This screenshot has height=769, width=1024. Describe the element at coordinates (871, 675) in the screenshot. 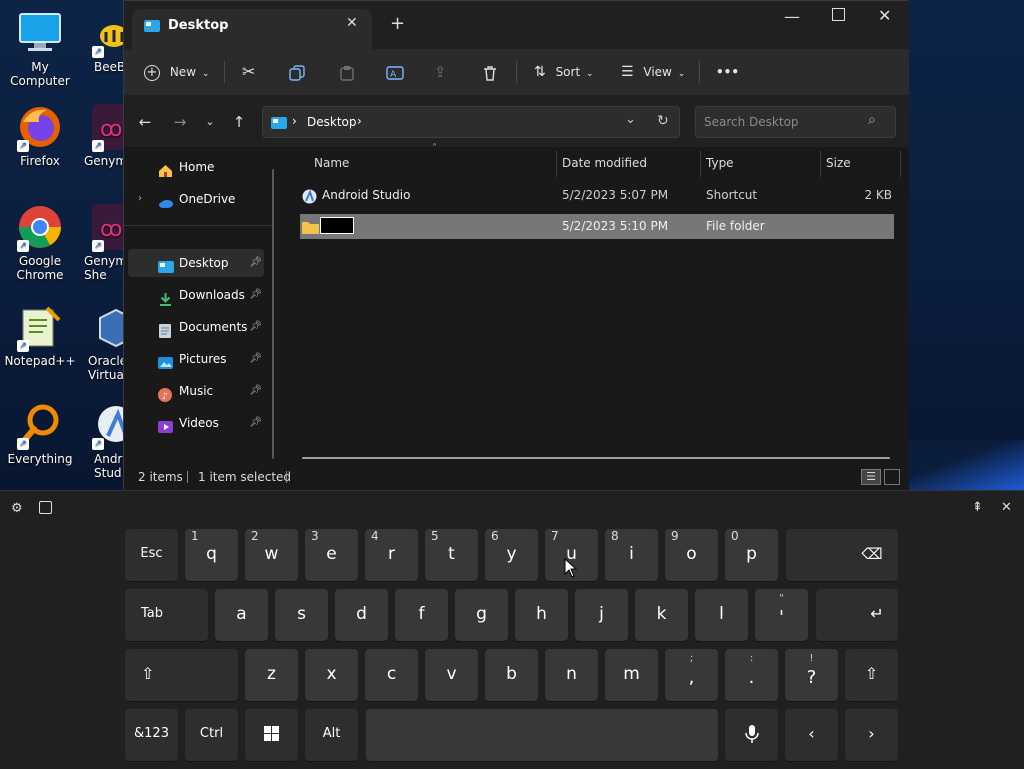

I see `key-shift-right: ⇧` at that location.